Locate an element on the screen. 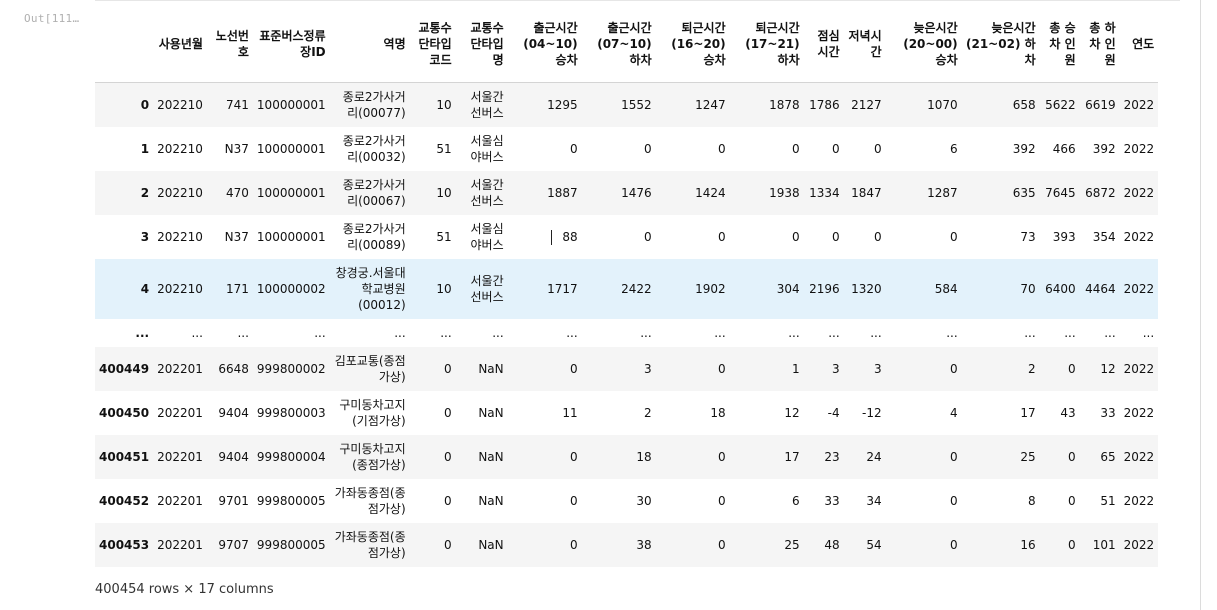 The image size is (1217, 610). table-cell: 54 is located at coordinates (874, 544).